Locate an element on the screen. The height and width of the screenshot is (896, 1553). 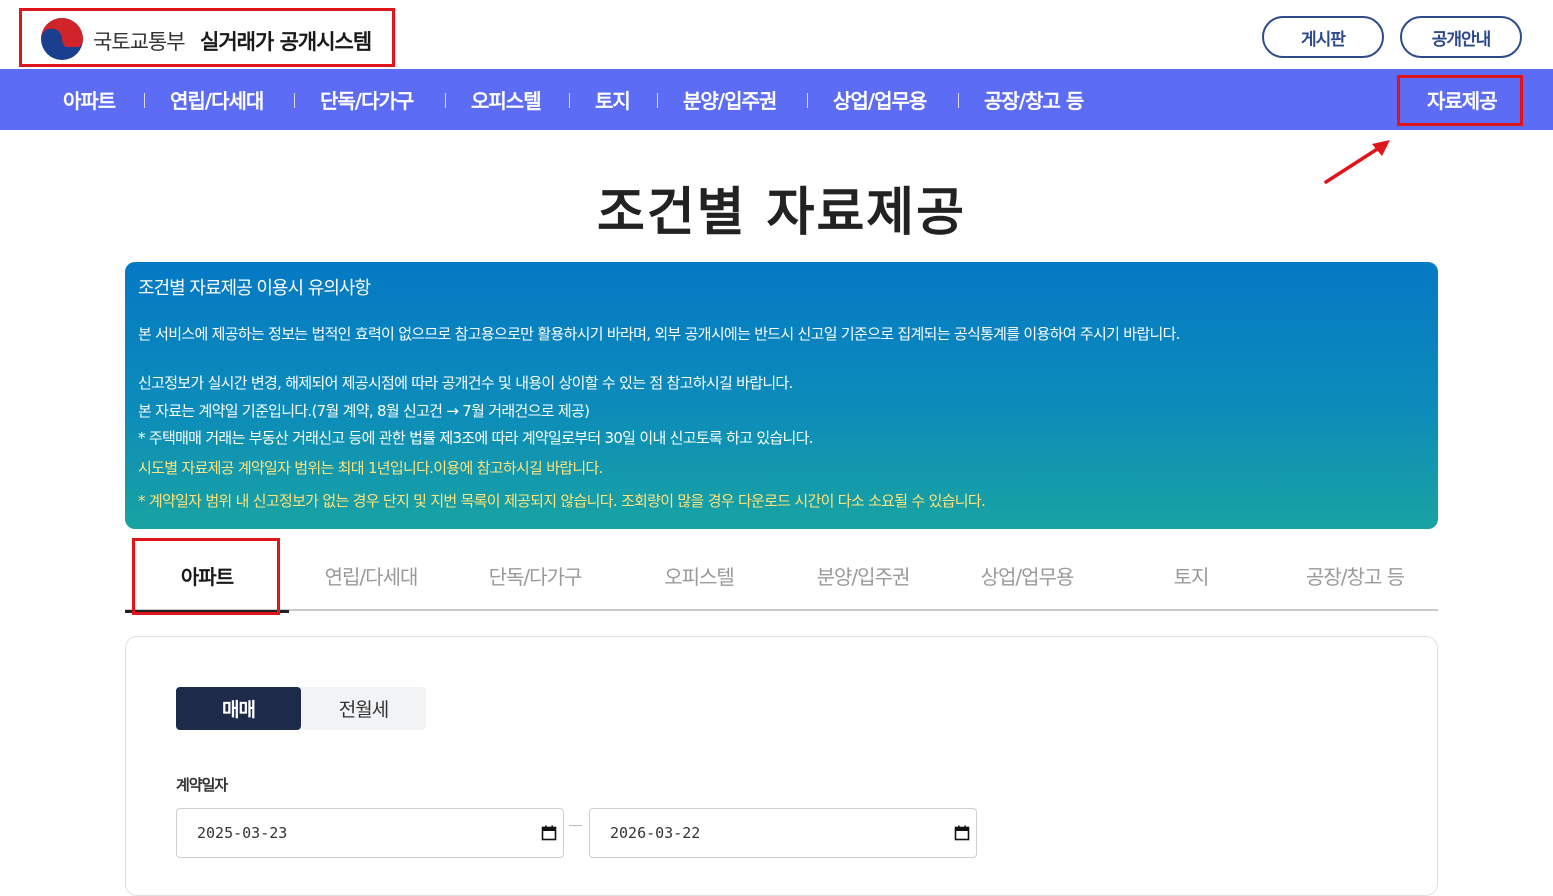
contract-date-label: 계약일자 is located at coordinates (202, 785).